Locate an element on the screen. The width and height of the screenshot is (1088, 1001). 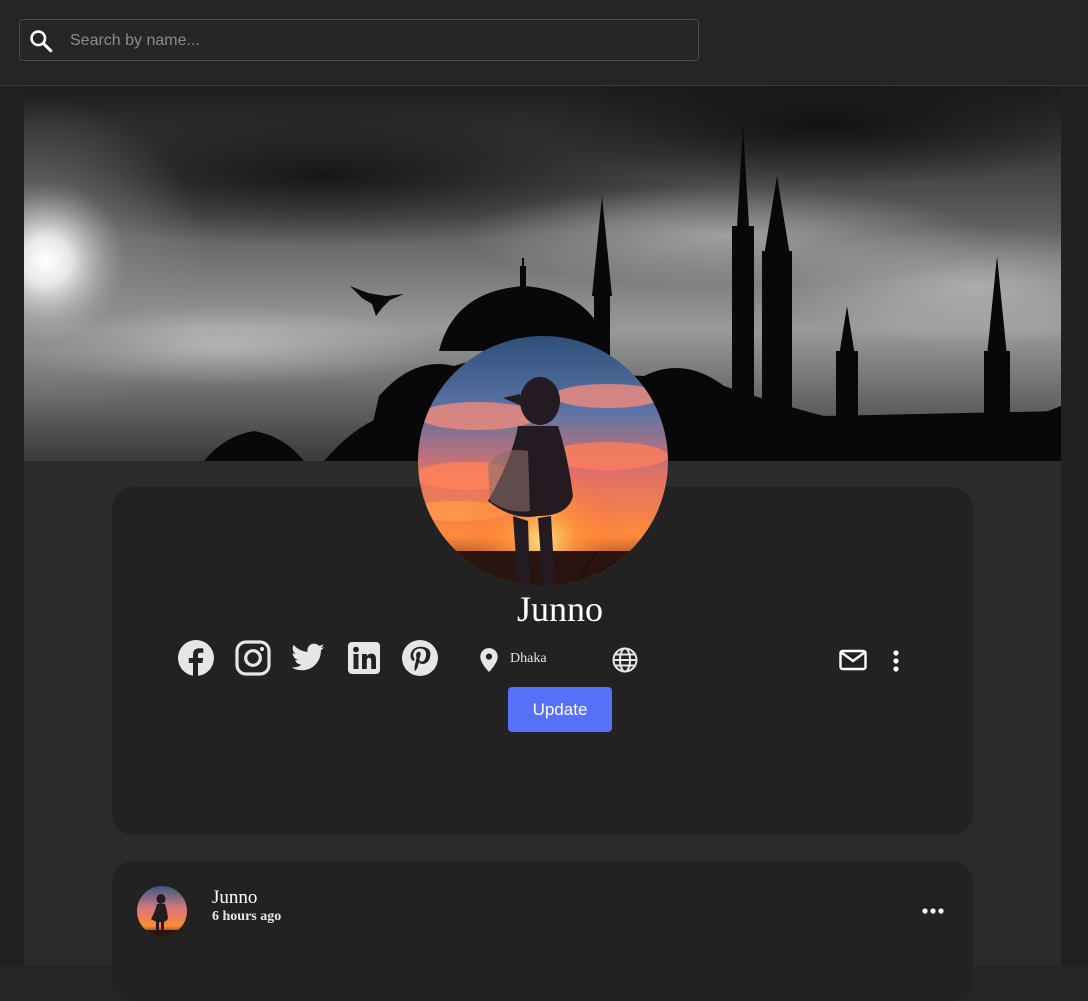
search-box is located at coordinates (359, 40).